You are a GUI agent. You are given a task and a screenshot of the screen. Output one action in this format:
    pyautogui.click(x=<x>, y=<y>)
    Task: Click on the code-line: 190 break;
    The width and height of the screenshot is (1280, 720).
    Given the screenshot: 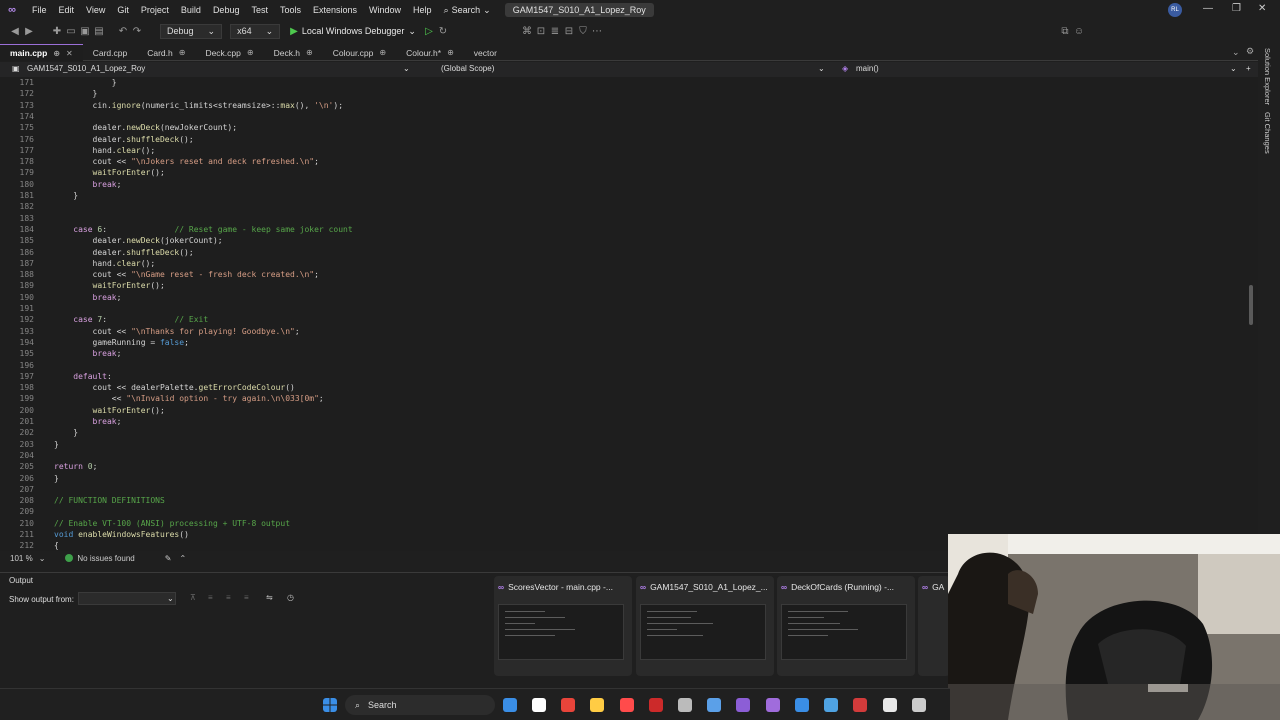 What is the action you would take?
    pyautogui.click(x=620, y=298)
    